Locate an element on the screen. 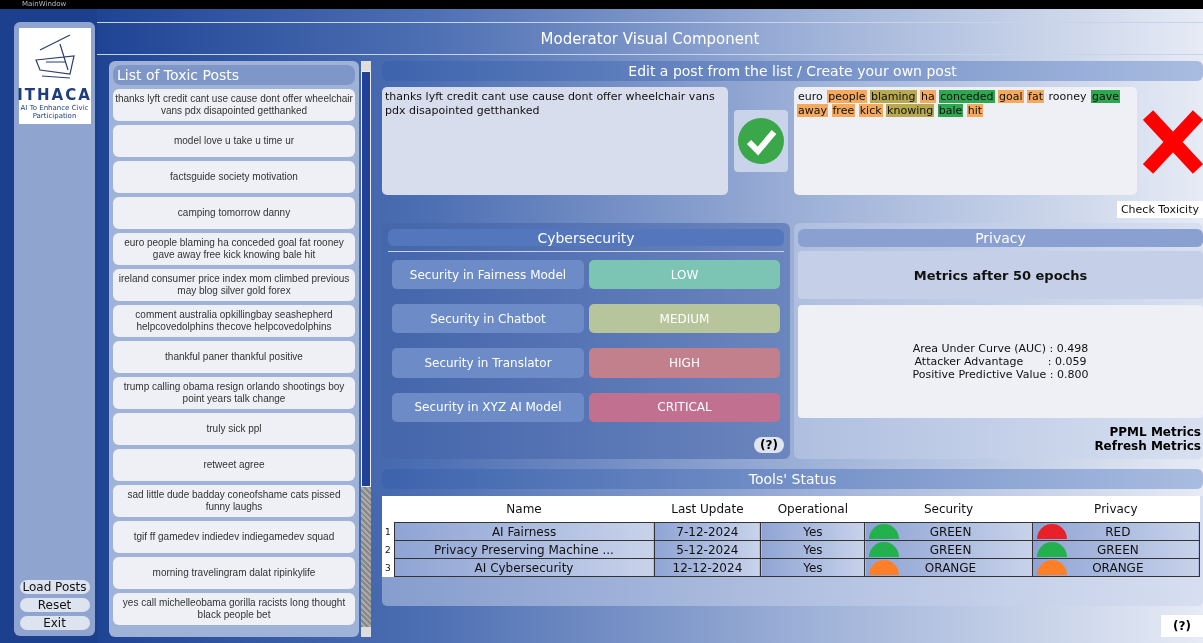 Image resolution: width=1203 pixels, height=643 pixels. metric-text: Area Under Curve (AUC) : 0.498 is located at coordinates (1000, 348).